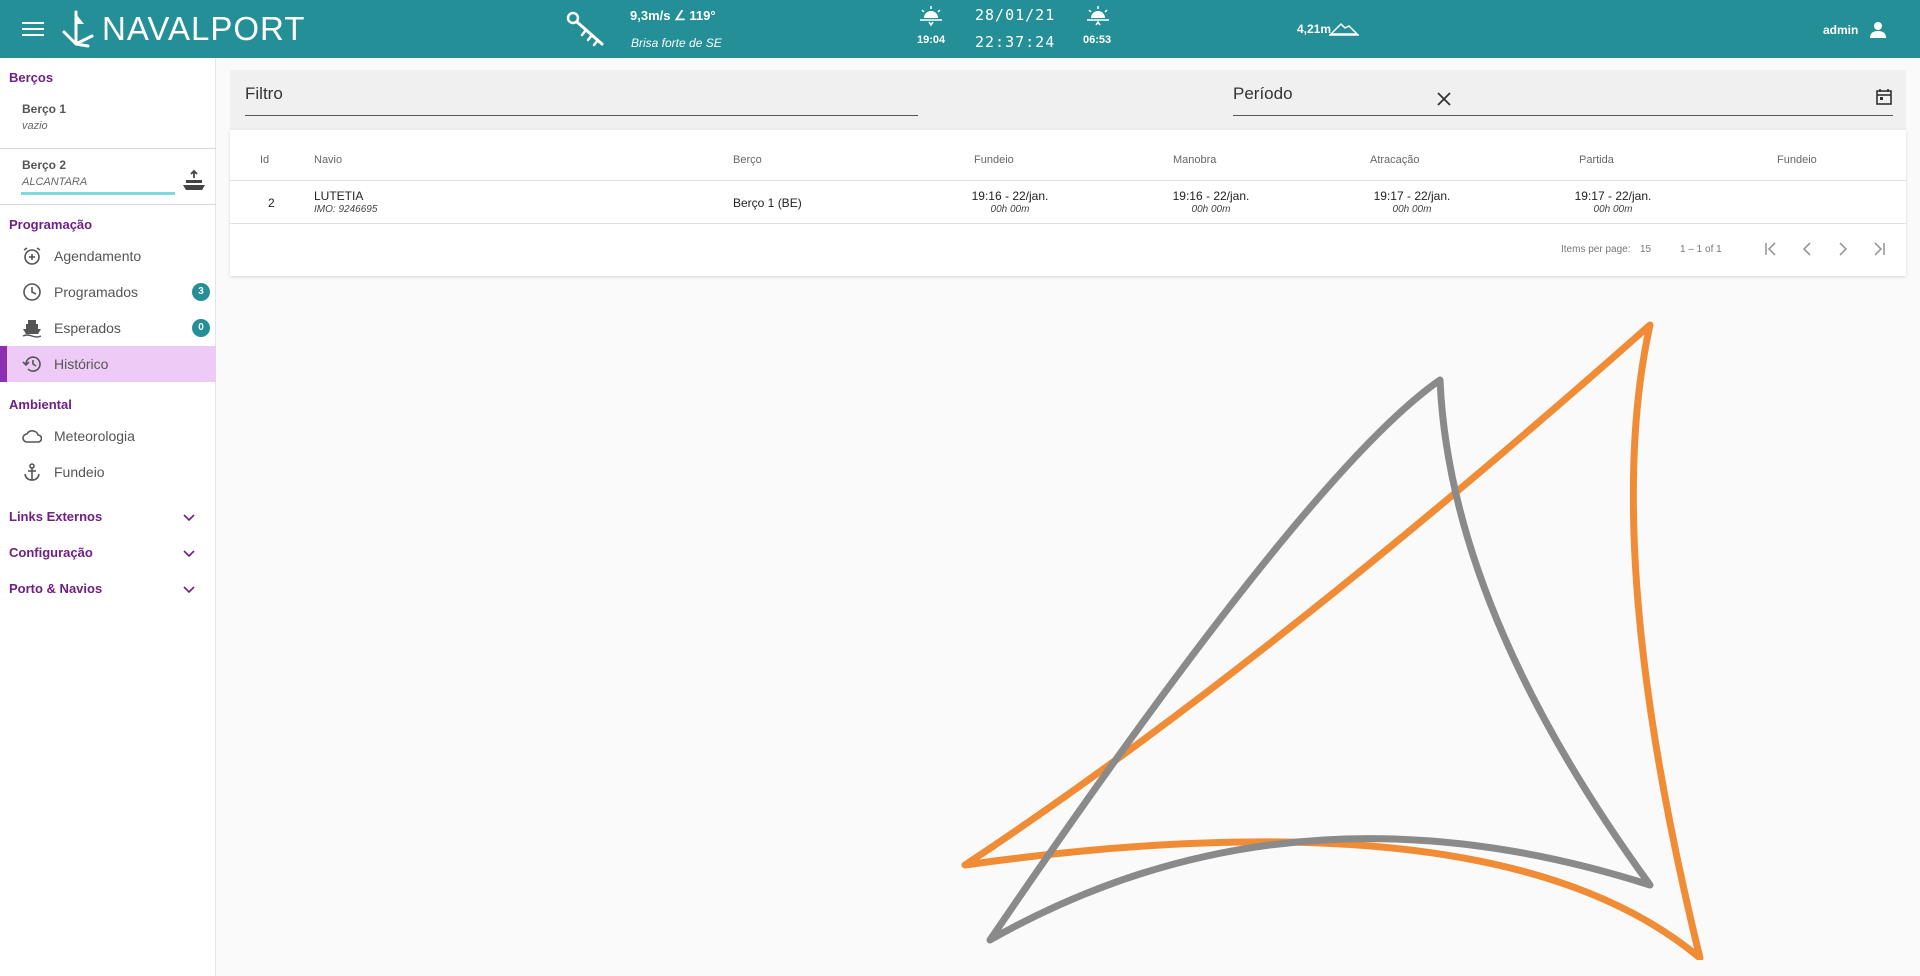 This screenshot has height=976, width=1920. What do you see at coordinates (767, 203) in the screenshot?
I see `cell-berco: Berço 1 (BE)` at bounding box center [767, 203].